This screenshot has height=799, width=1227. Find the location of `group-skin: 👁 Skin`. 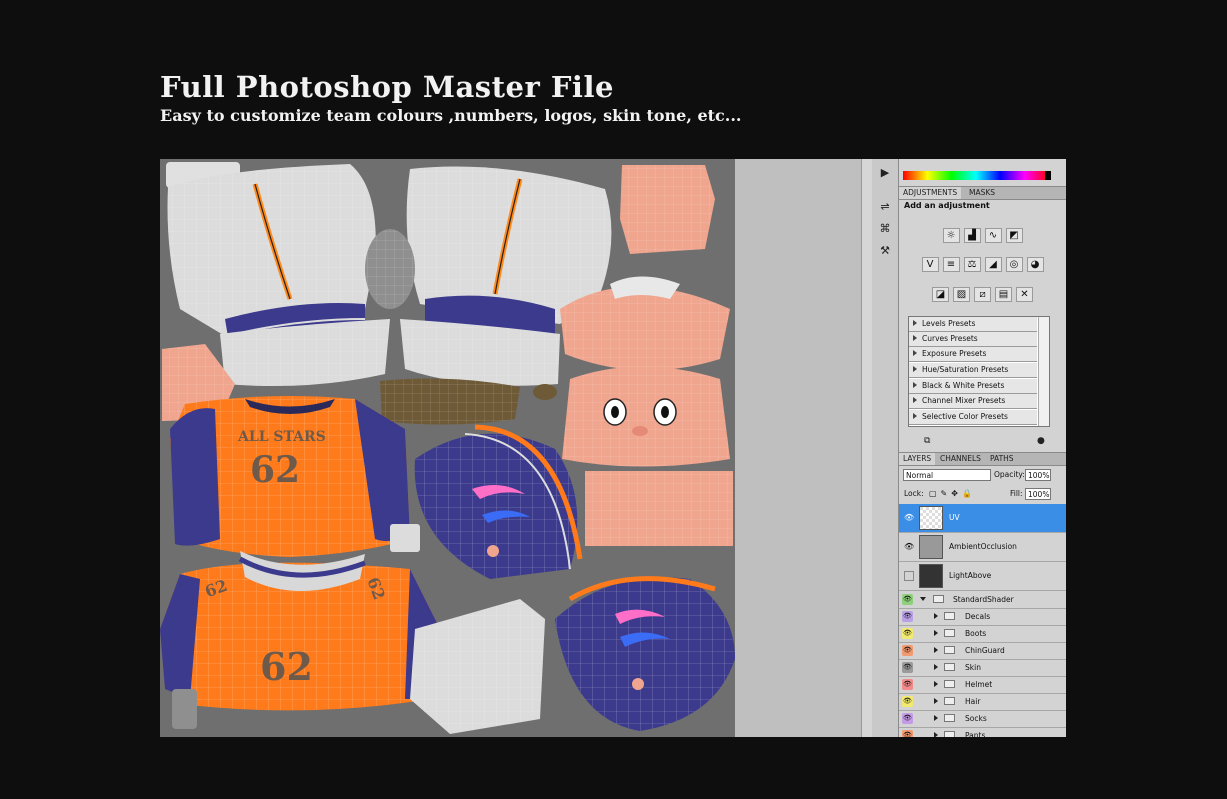

group-skin: 👁 Skin is located at coordinates (982, 668).